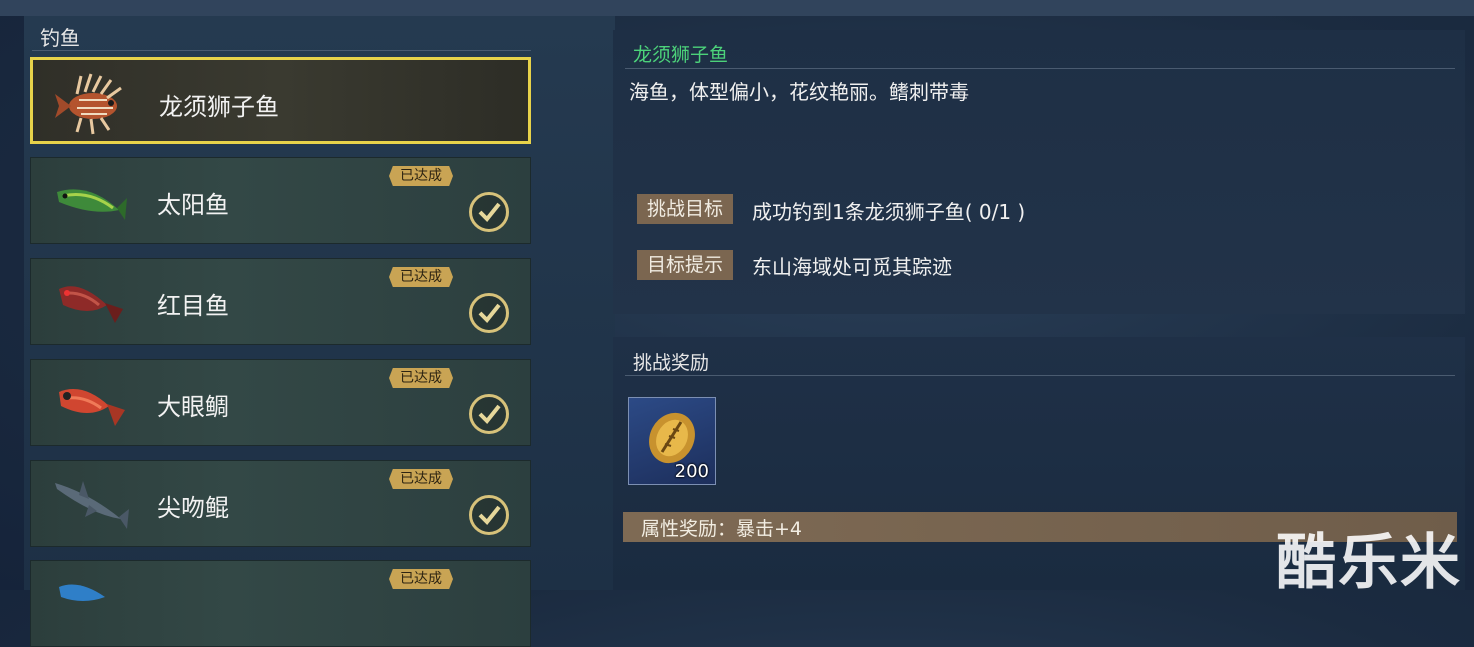  Describe the element at coordinates (280, 301) in the screenshot. I see `fish-item-red-eye-fish: 红目鱼 已达成` at that location.